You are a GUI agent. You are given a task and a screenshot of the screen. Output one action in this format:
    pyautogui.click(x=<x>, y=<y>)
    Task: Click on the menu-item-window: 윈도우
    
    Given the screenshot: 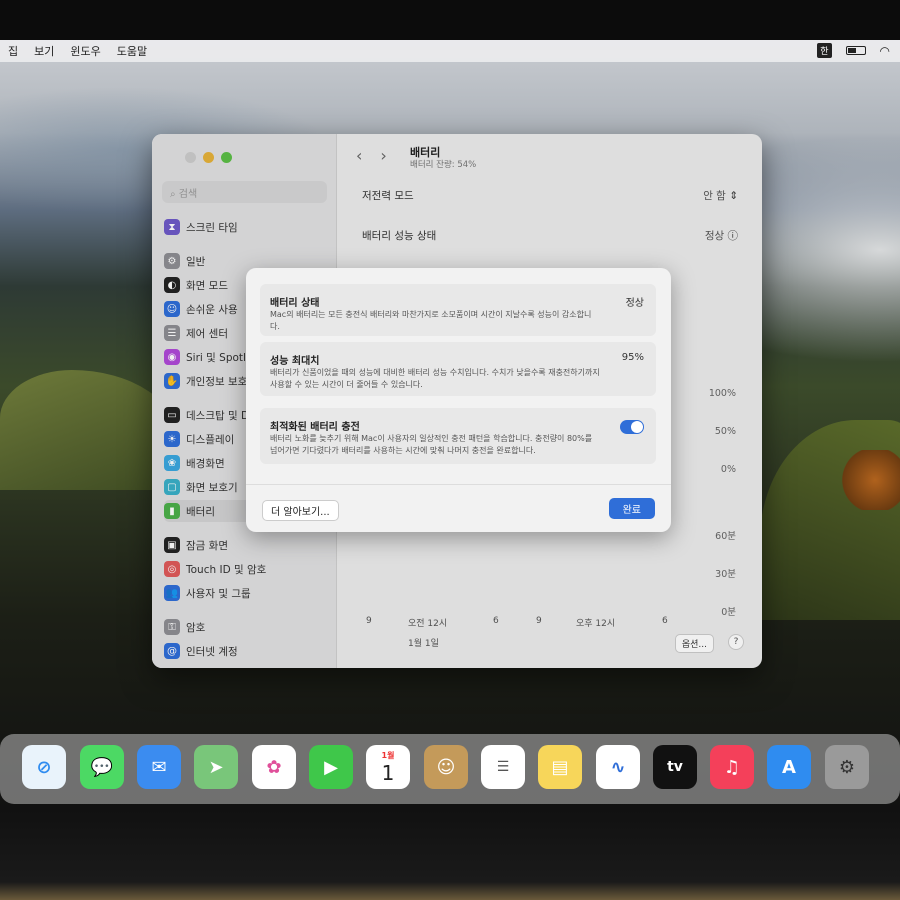 What is the action you would take?
    pyautogui.click(x=85, y=51)
    